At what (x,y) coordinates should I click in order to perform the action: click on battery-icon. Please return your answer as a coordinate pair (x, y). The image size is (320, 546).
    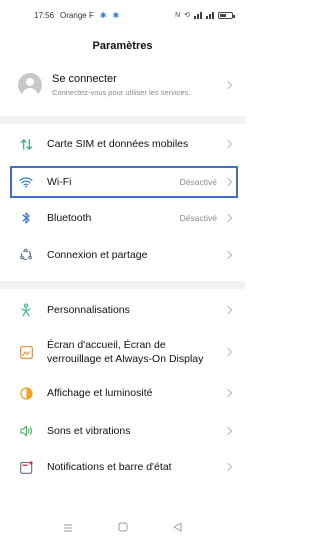
    Looking at the image, I should click on (226, 15).